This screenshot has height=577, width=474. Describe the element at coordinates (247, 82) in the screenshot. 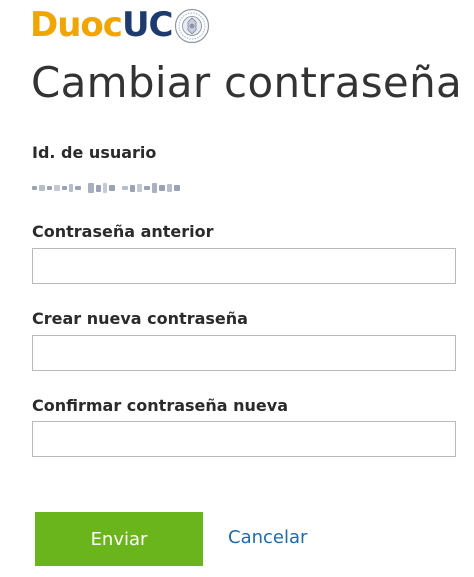

I see `page-title: Cambiar contraseña` at that location.